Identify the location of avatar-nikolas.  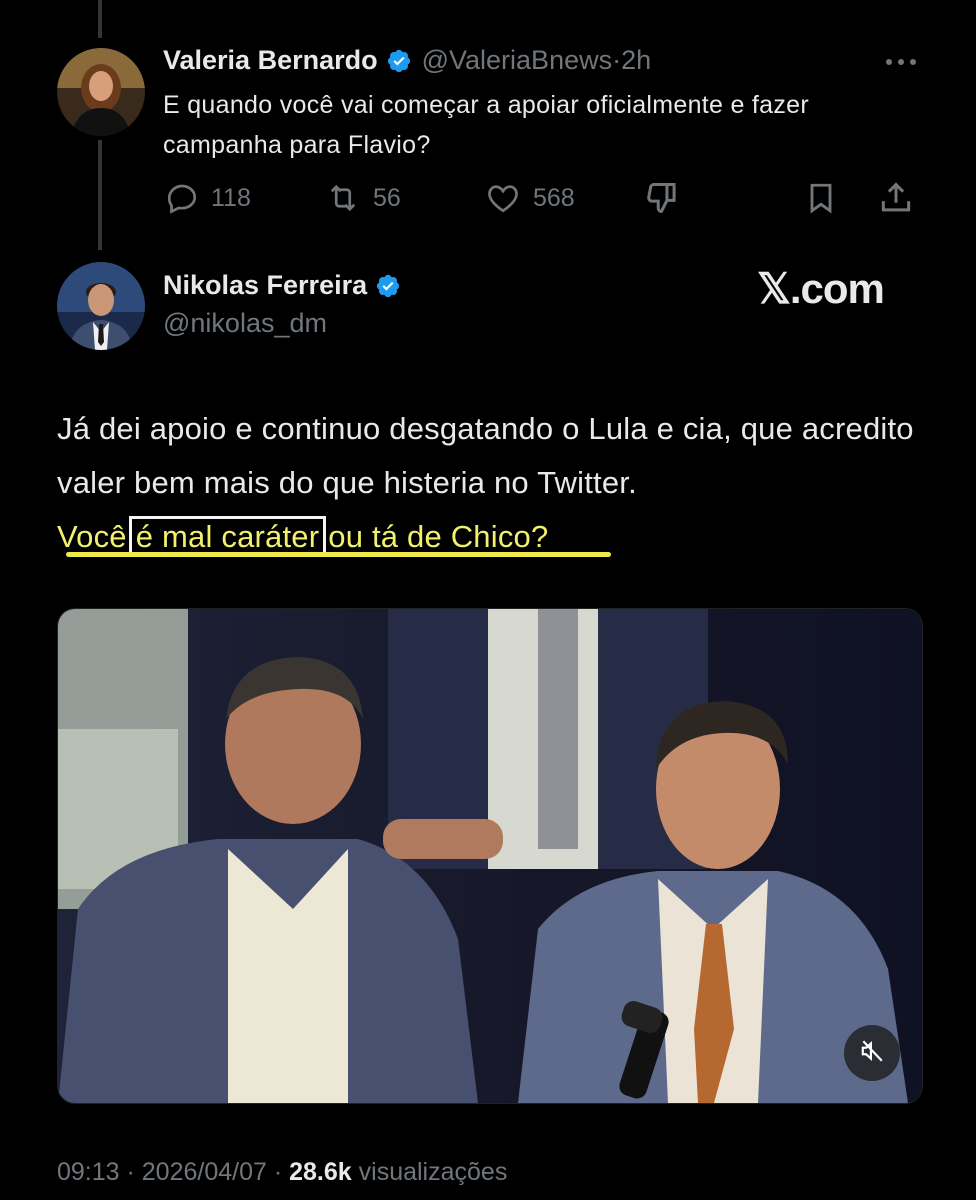
(101, 306).